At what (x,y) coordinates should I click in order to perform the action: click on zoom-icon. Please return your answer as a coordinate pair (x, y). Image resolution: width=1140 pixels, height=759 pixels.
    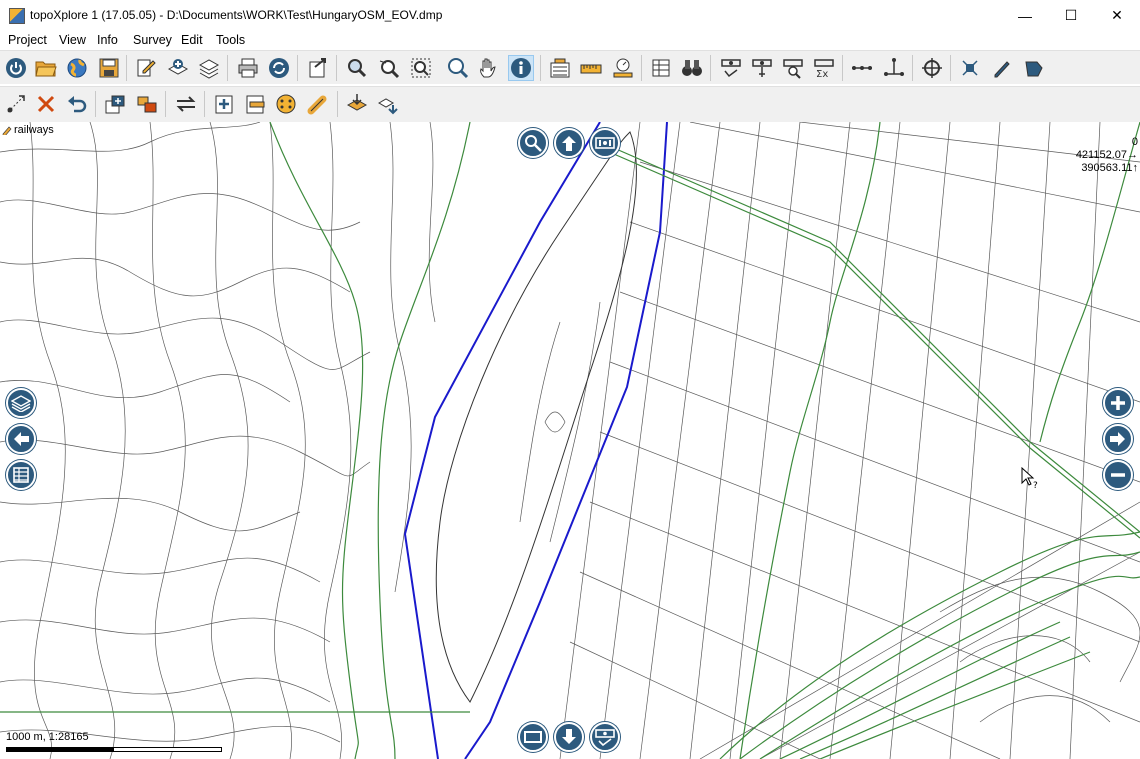
    Looking at the image, I should click on (458, 68).